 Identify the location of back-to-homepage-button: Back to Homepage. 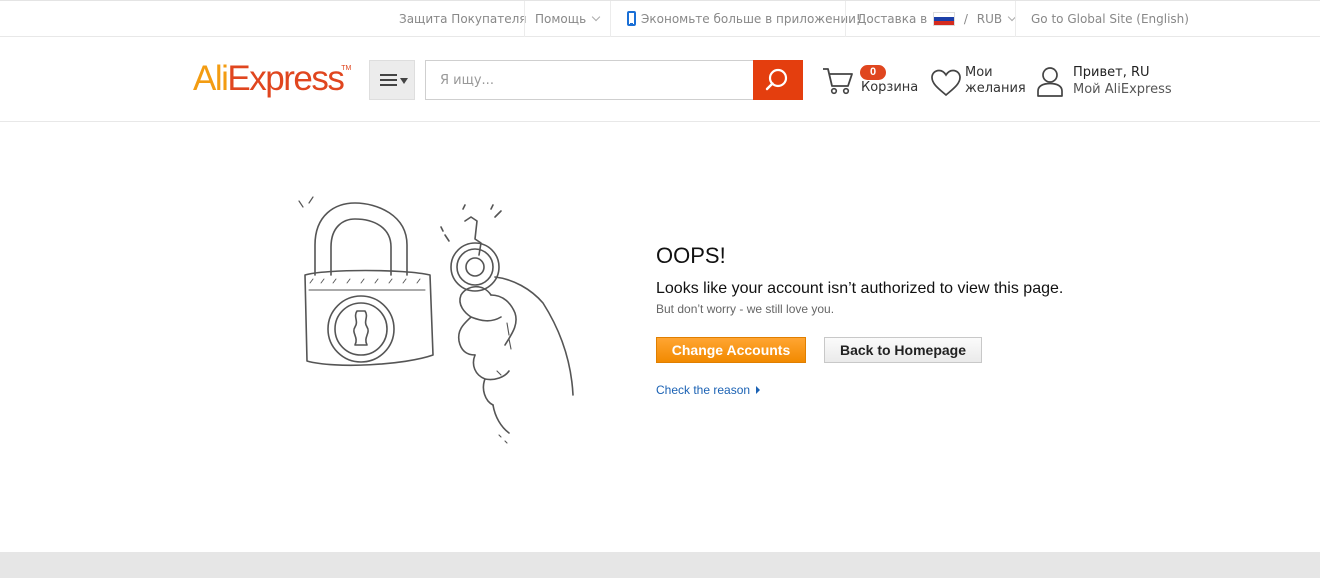
(903, 350).